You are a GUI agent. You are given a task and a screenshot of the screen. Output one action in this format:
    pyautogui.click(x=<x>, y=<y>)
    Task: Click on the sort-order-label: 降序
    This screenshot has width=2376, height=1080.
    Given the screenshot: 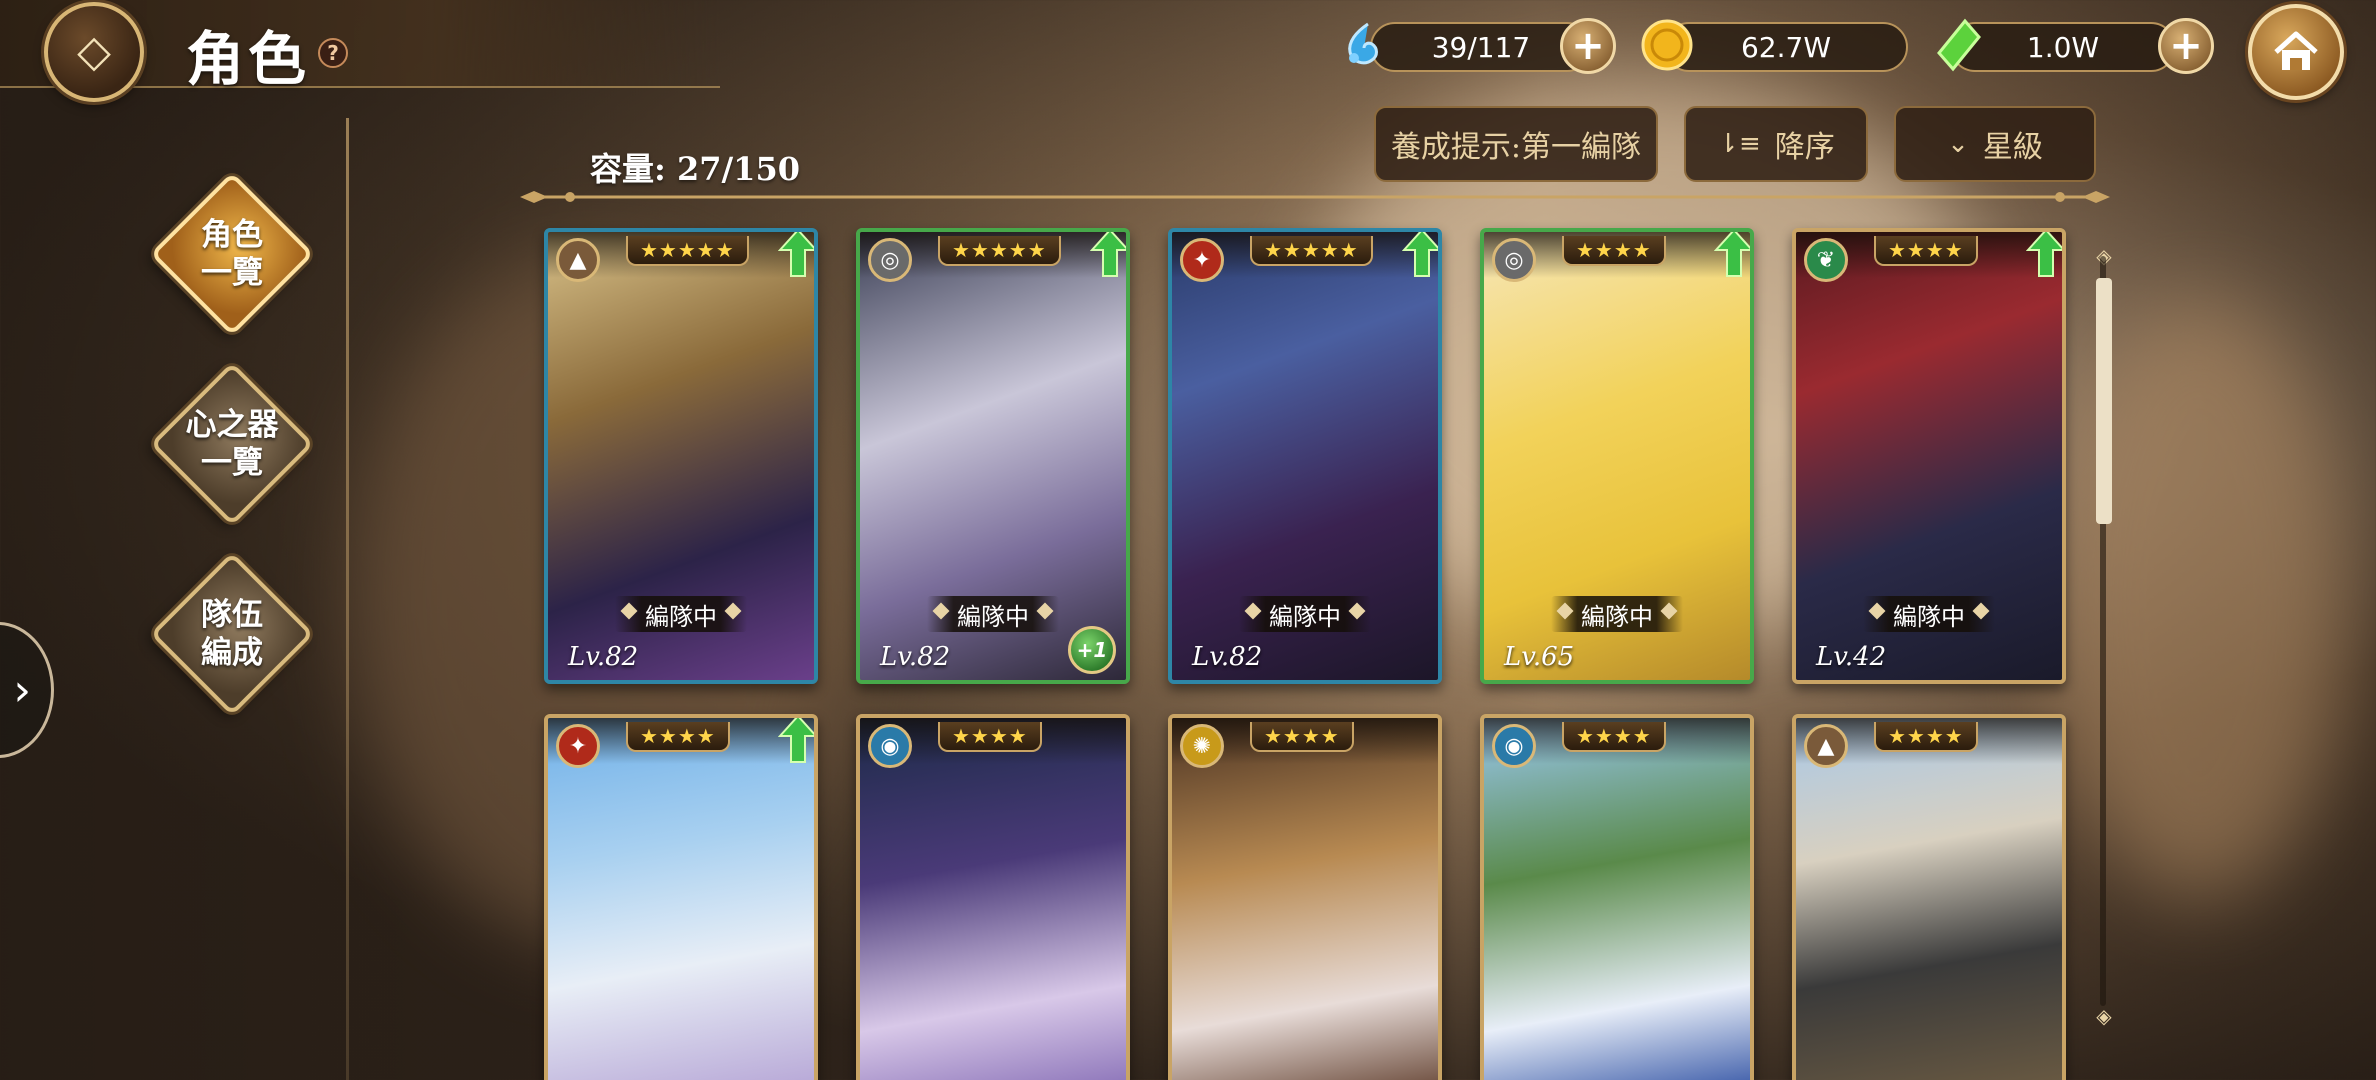 What is the action you would take?
    pyautogui.click(x=1804, y=147)
    